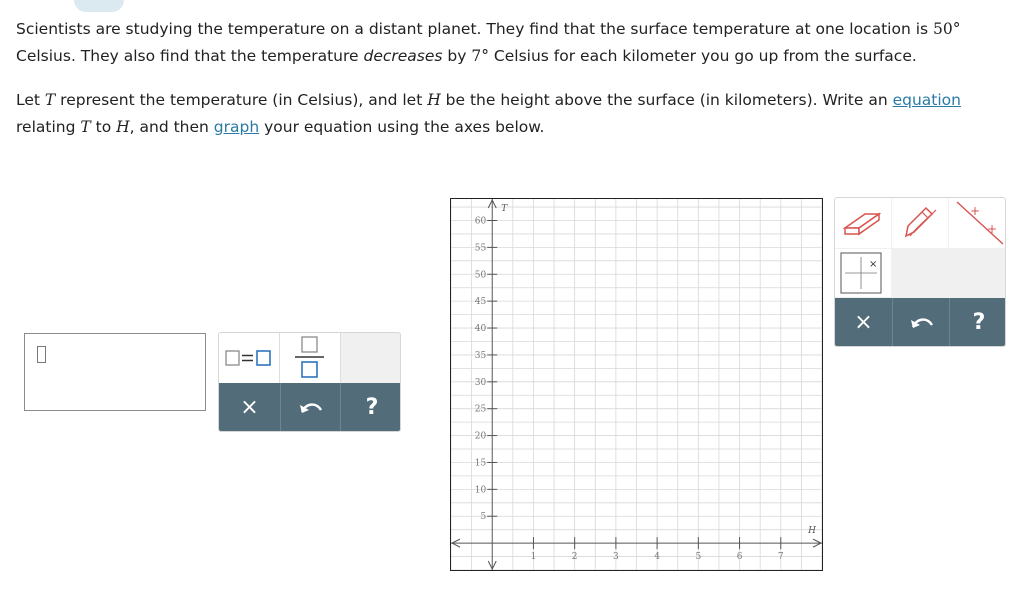 Image resolution: width=1024 pixels, height=608 pixels. I want to click on problem-text: to, so click(103, 127).